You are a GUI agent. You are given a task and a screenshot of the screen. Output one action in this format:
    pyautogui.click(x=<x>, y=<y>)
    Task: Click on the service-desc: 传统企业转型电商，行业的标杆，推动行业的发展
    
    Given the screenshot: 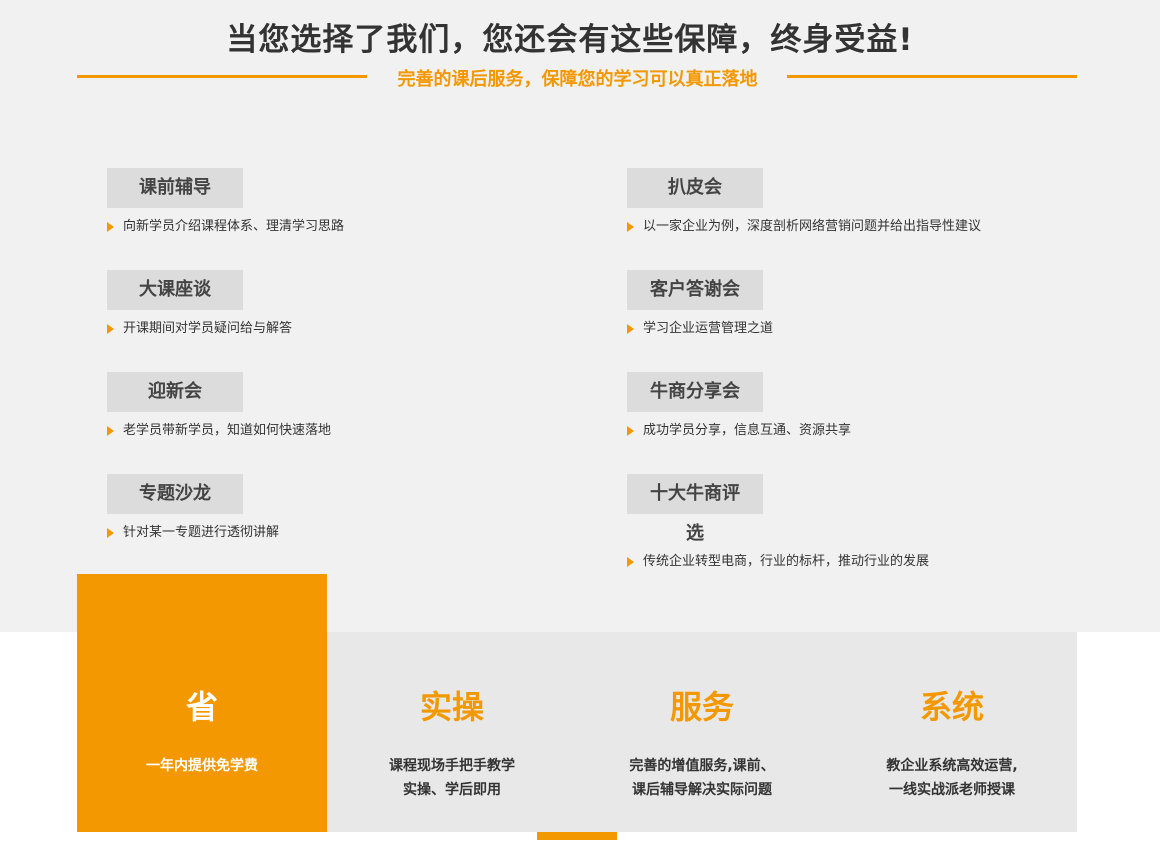 What is the action you would take?
    pyautogui.click(x=786, y=561)
    